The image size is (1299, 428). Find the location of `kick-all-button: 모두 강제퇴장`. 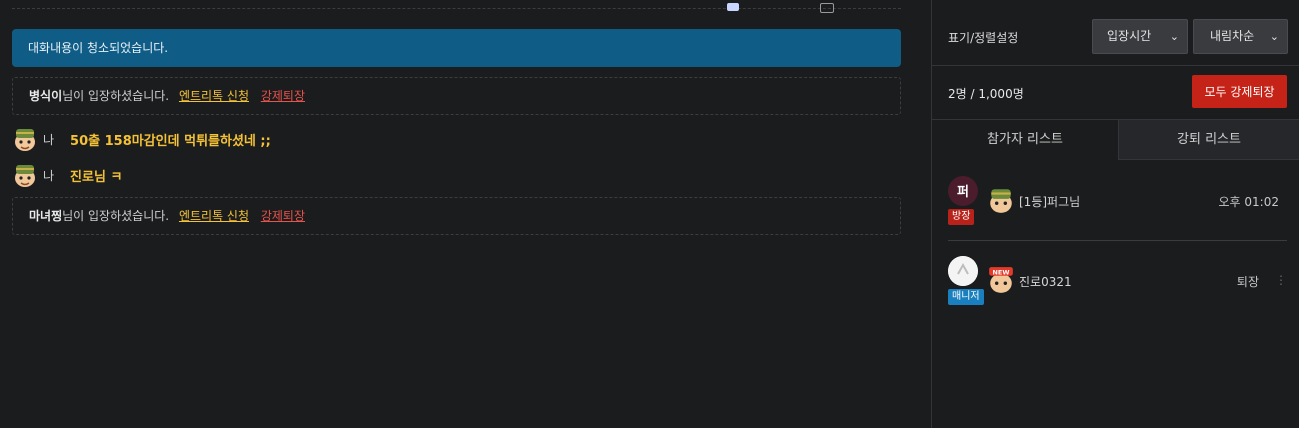

kick-all-button: 모두 강제퇴장 is located at coordinates (1239, 91).